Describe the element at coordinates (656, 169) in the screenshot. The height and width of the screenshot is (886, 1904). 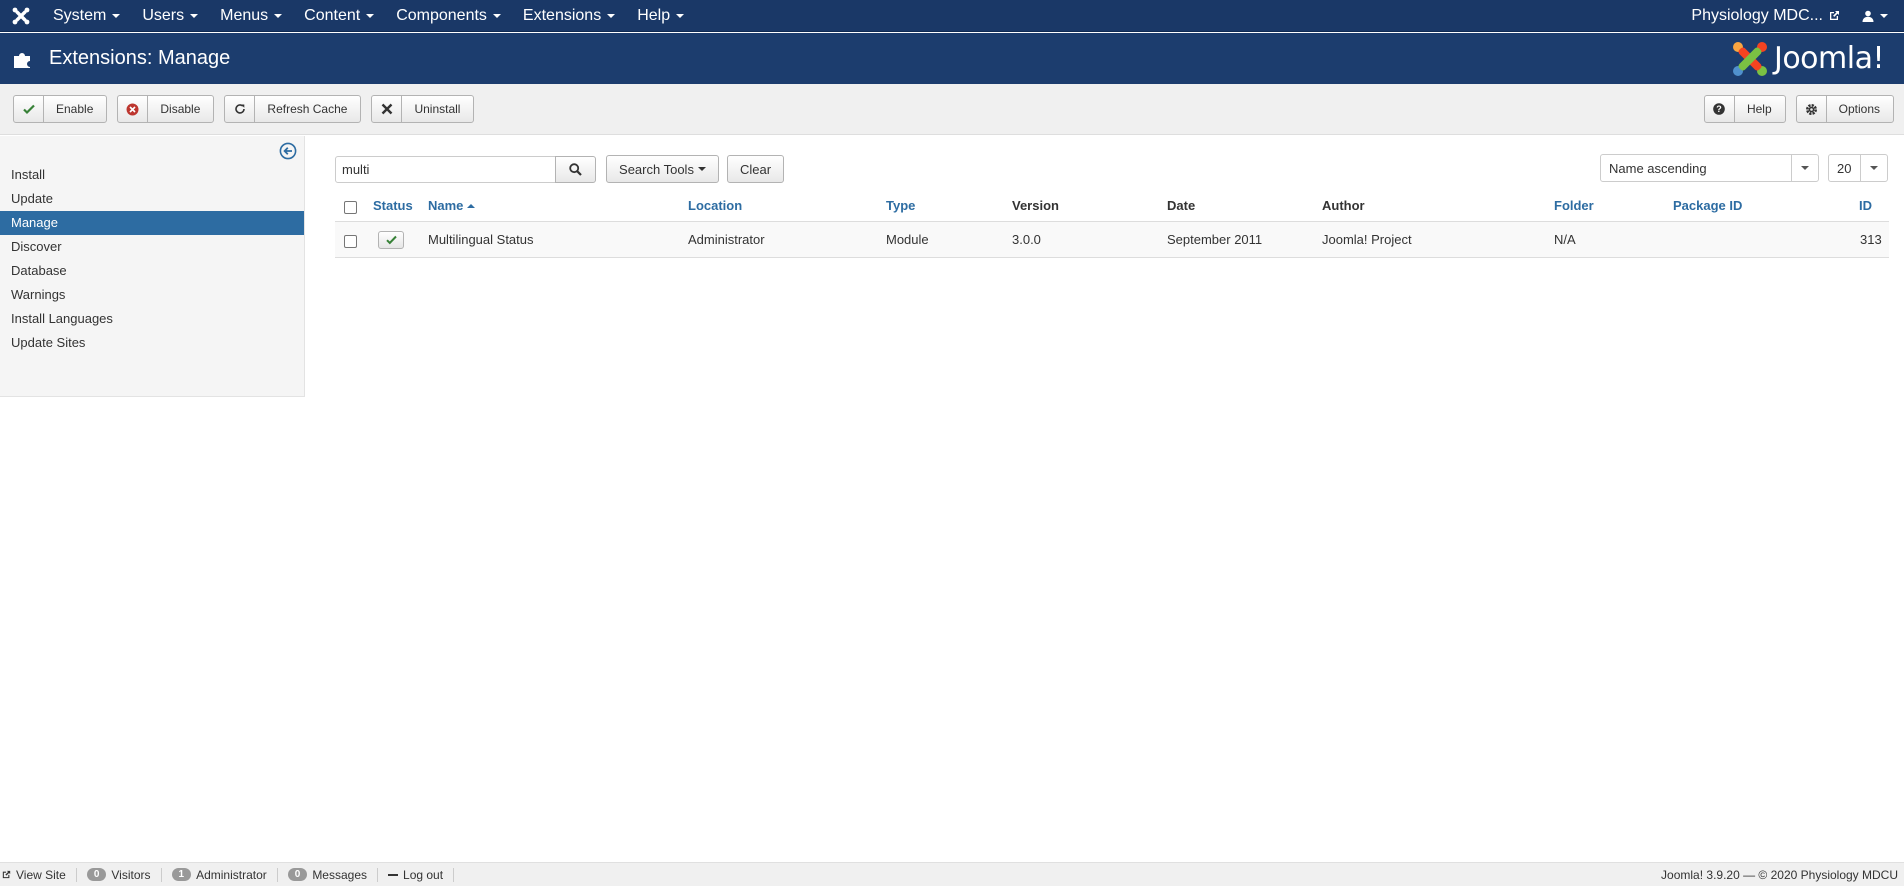
I see `search-tools-label: Search Tools` at that location.